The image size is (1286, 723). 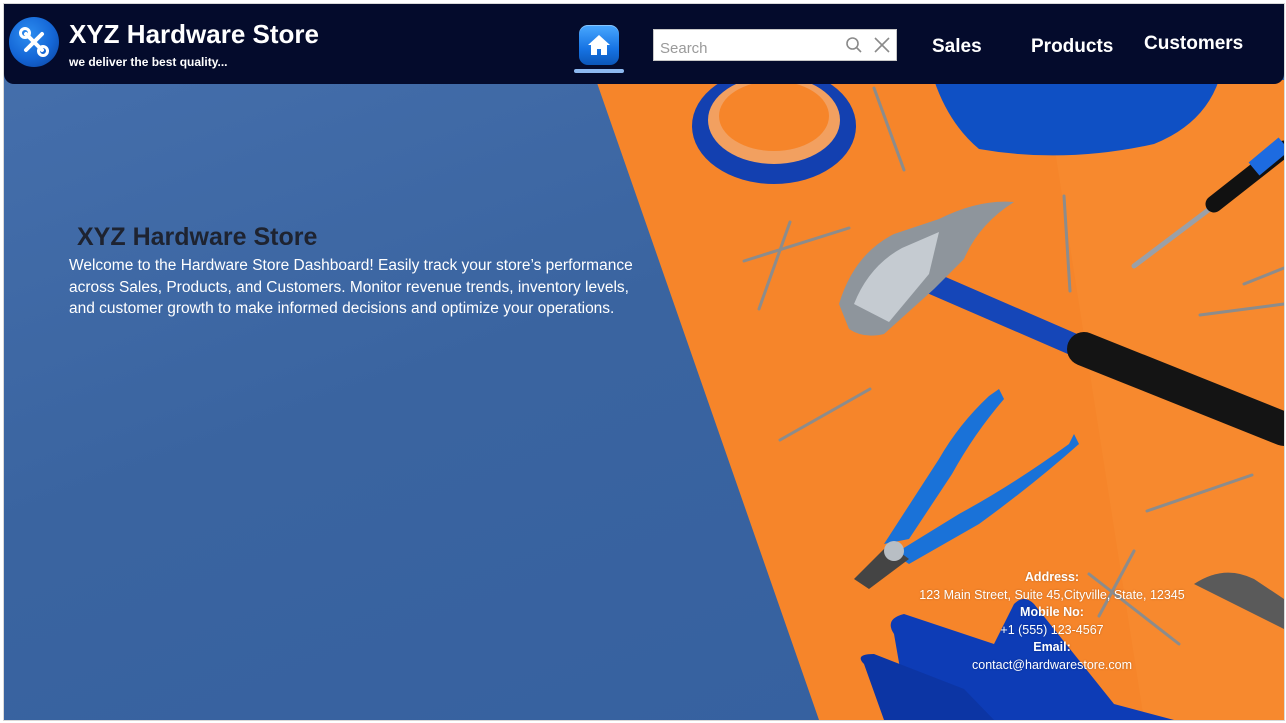 I want to click on search-box, so click(x=775, y=45).